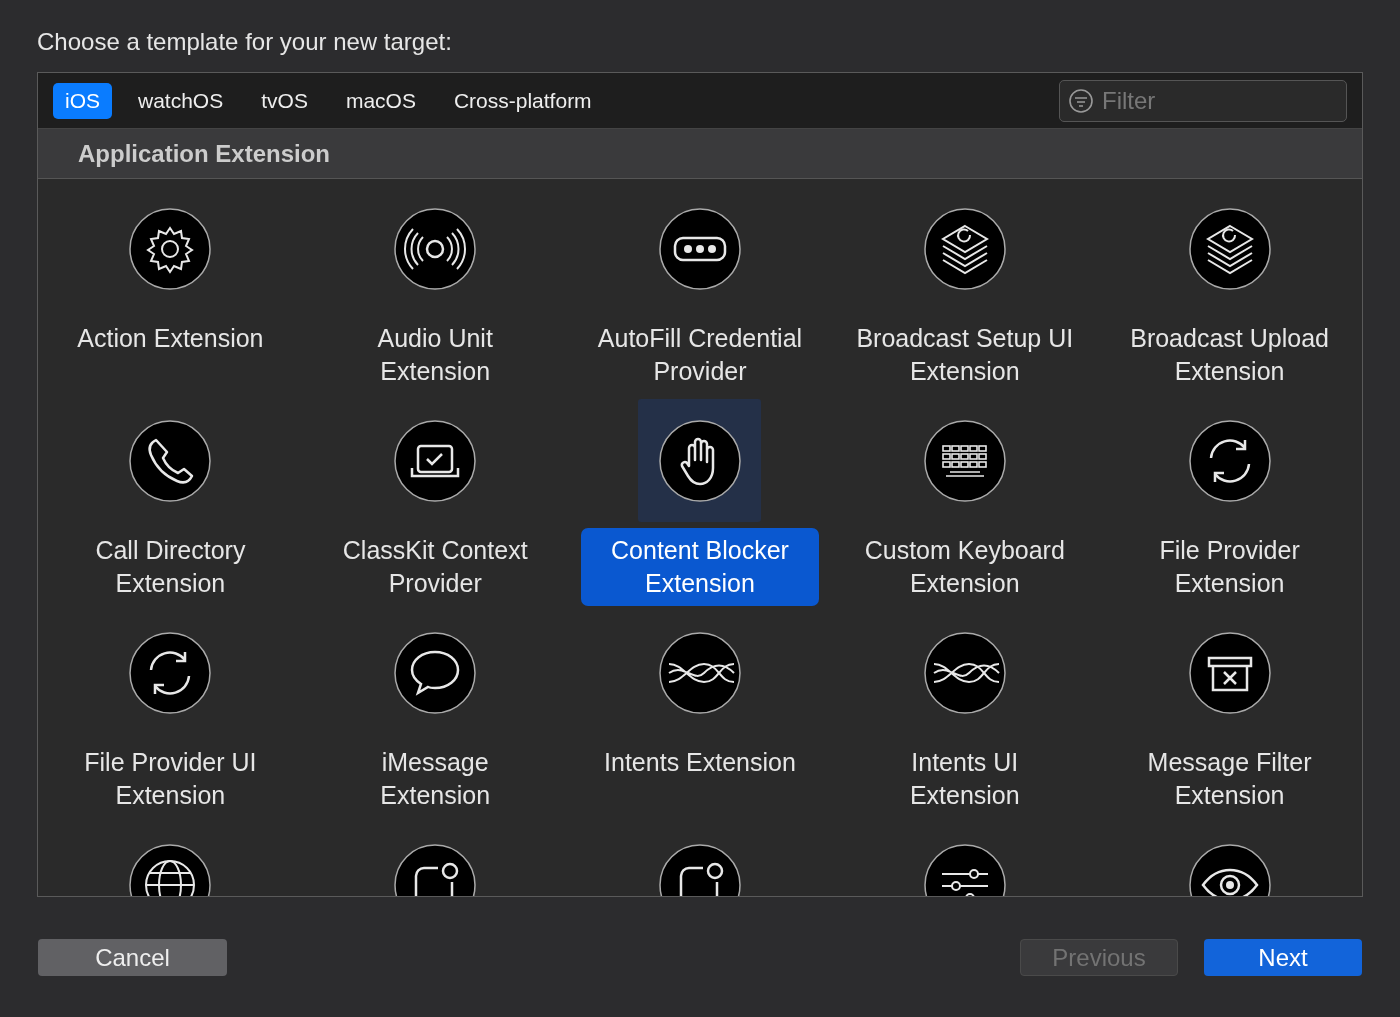 The height and width of the screenshot is (1017, 1400). What do you see at coordinates (1283, 957) in the screenshot?
I see `next-button: Next` at bounding box center [1283, 957].